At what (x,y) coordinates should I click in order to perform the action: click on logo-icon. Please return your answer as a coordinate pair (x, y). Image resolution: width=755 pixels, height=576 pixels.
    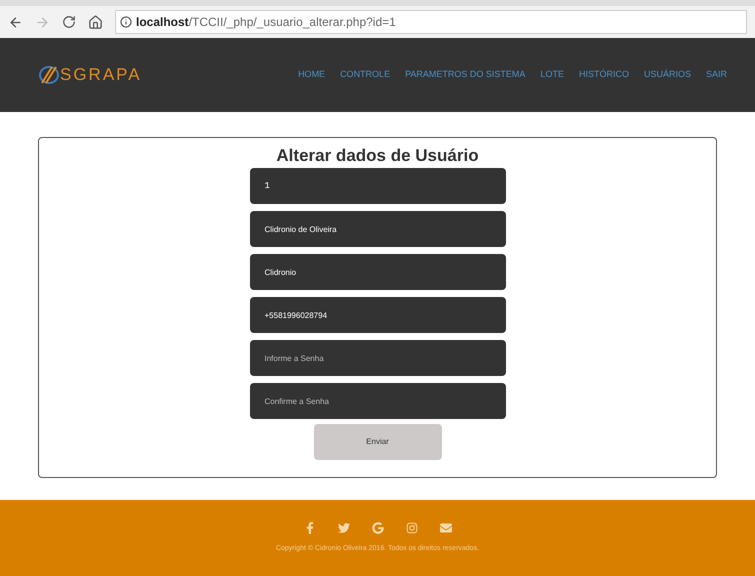
    Looking at the image, I should click on (49, 75).